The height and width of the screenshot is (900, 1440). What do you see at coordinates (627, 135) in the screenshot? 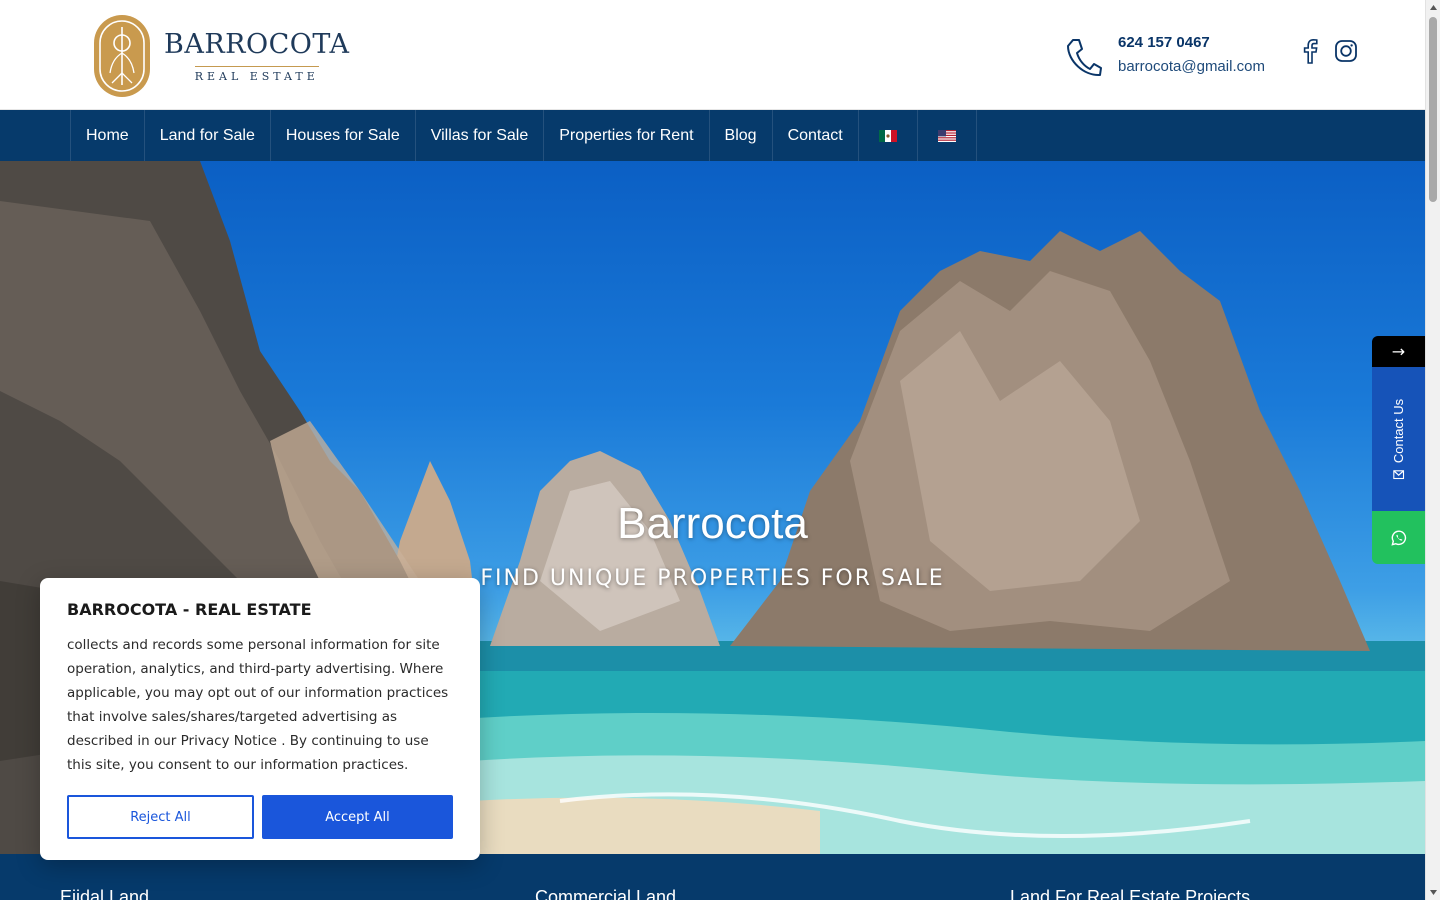
I see `nav-item-properties-for-rent: Properties for Rent` at bounding box center [627, 135].